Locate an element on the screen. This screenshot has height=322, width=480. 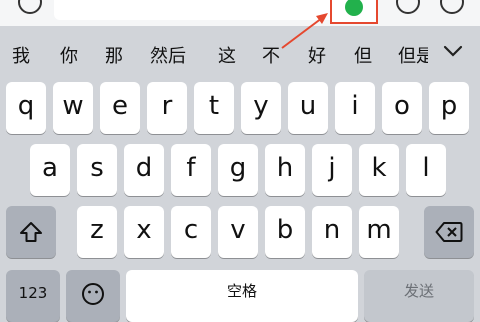
key-w: w is located at coordinates (73, 108).